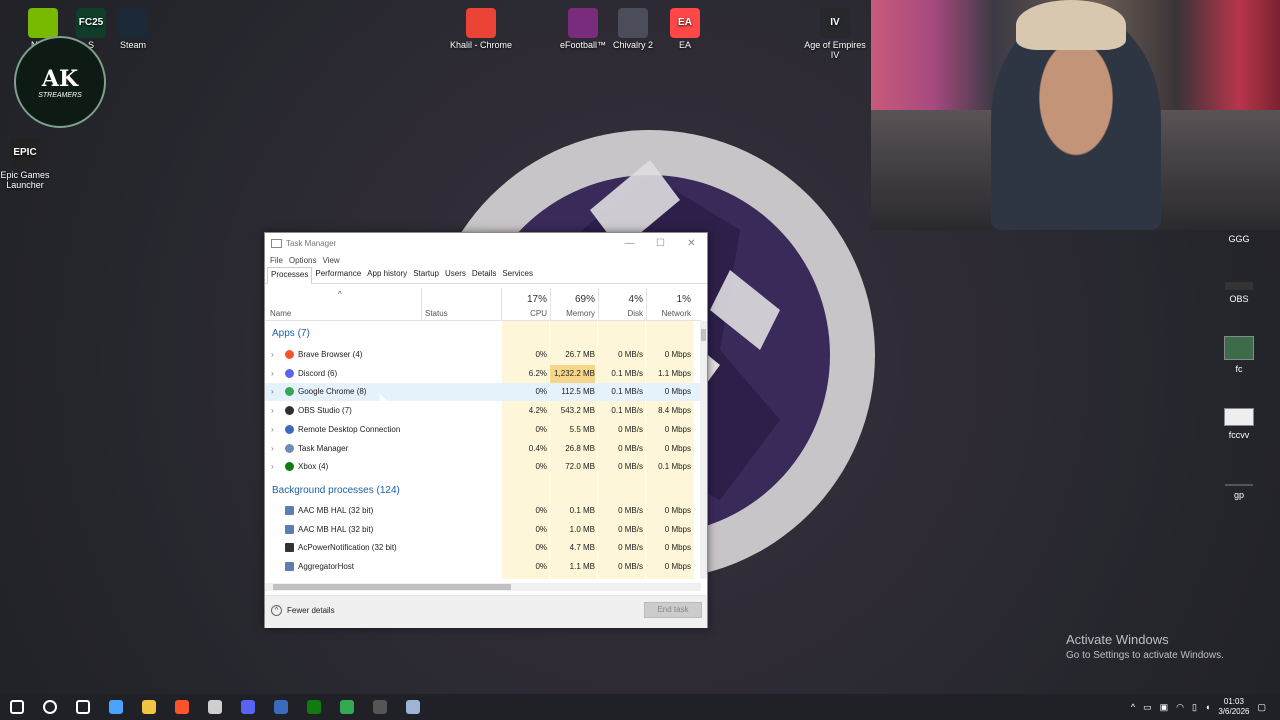 The image size is (1280, 720). I want to click on col-network: Network, so click(670, 313).